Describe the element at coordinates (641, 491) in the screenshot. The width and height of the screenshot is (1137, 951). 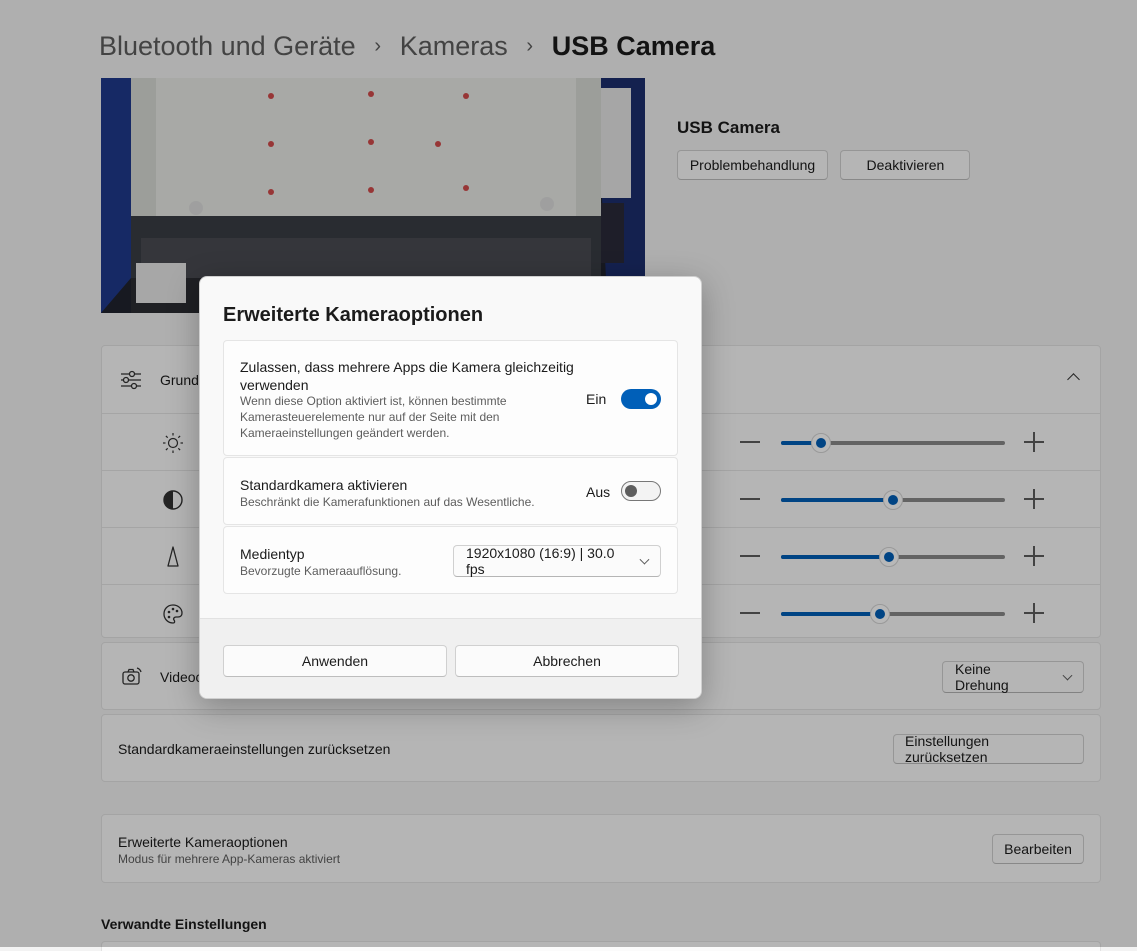
I see `basic-camera-toggle` at that location.